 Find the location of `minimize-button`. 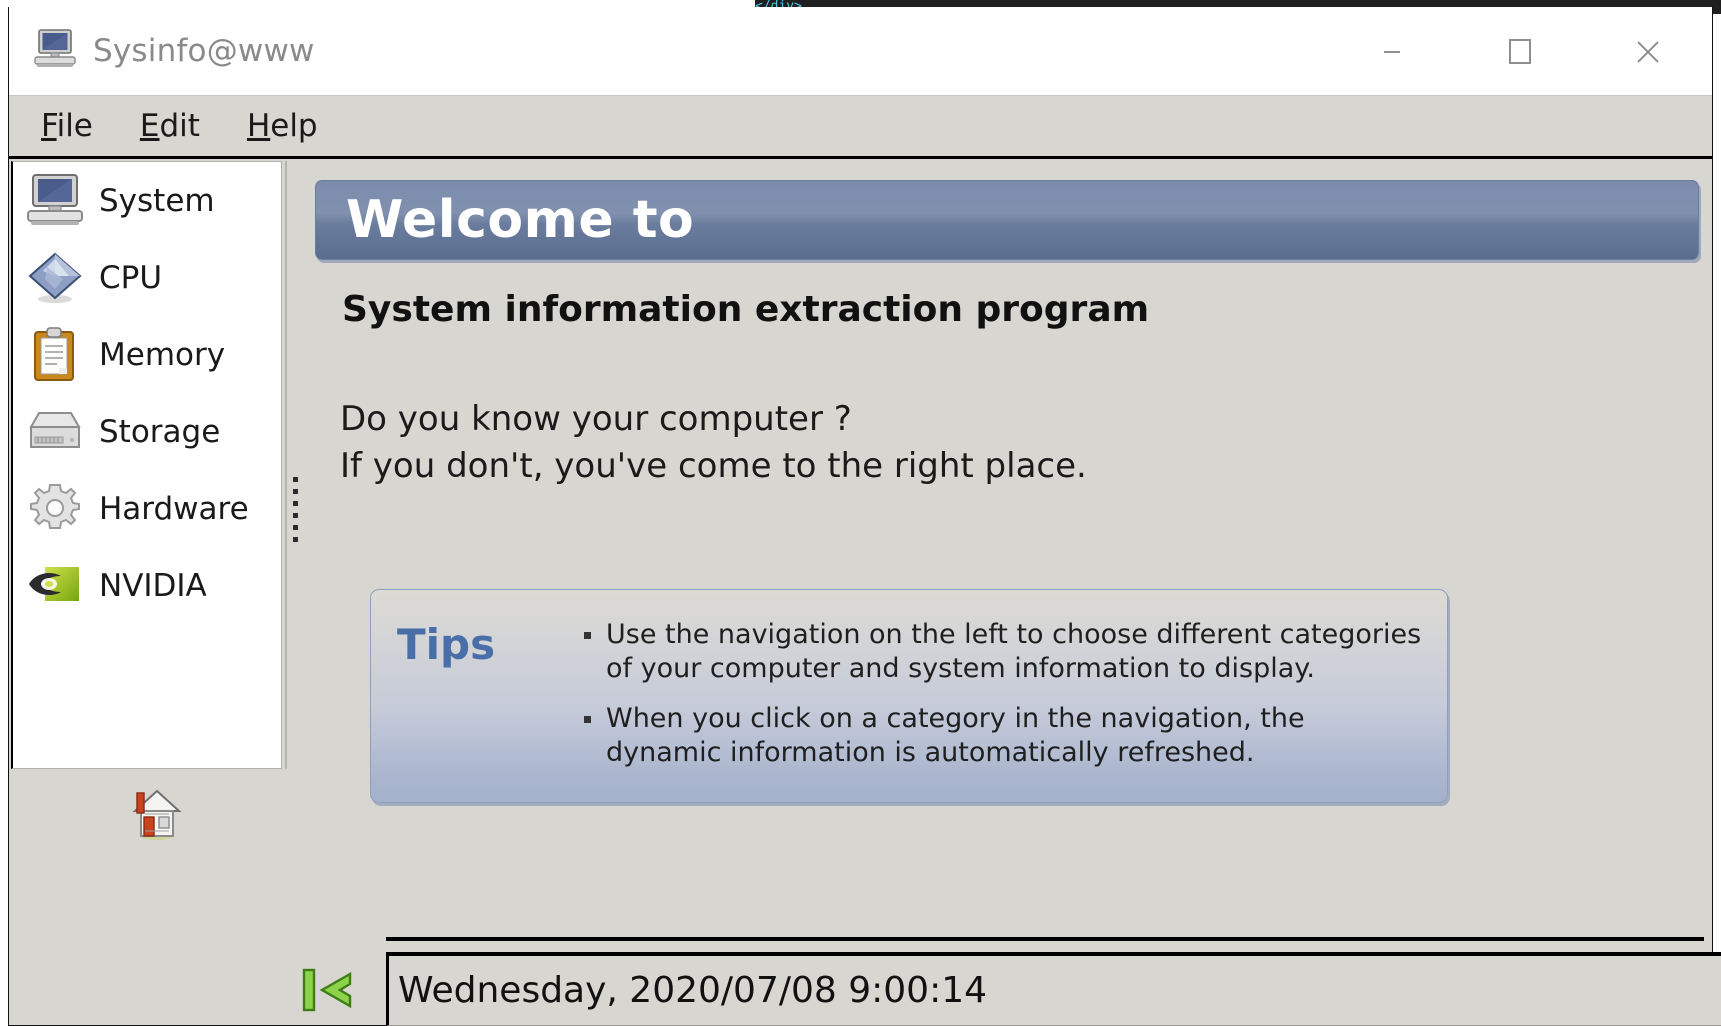

minimize-button is located at coordinates (1392, 51).